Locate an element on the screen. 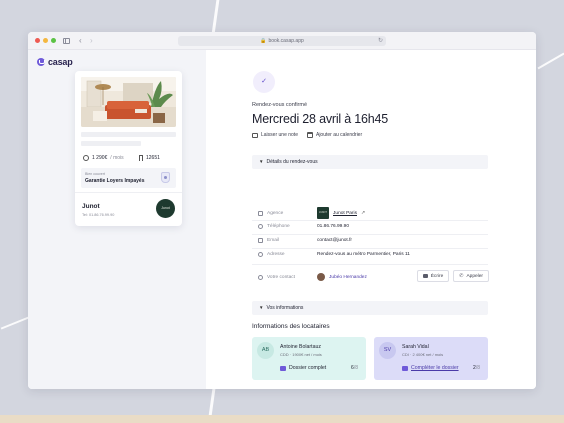 This screenshot has width=564, height=423. subtitle-placeholder is located at coordinates (111, 143).